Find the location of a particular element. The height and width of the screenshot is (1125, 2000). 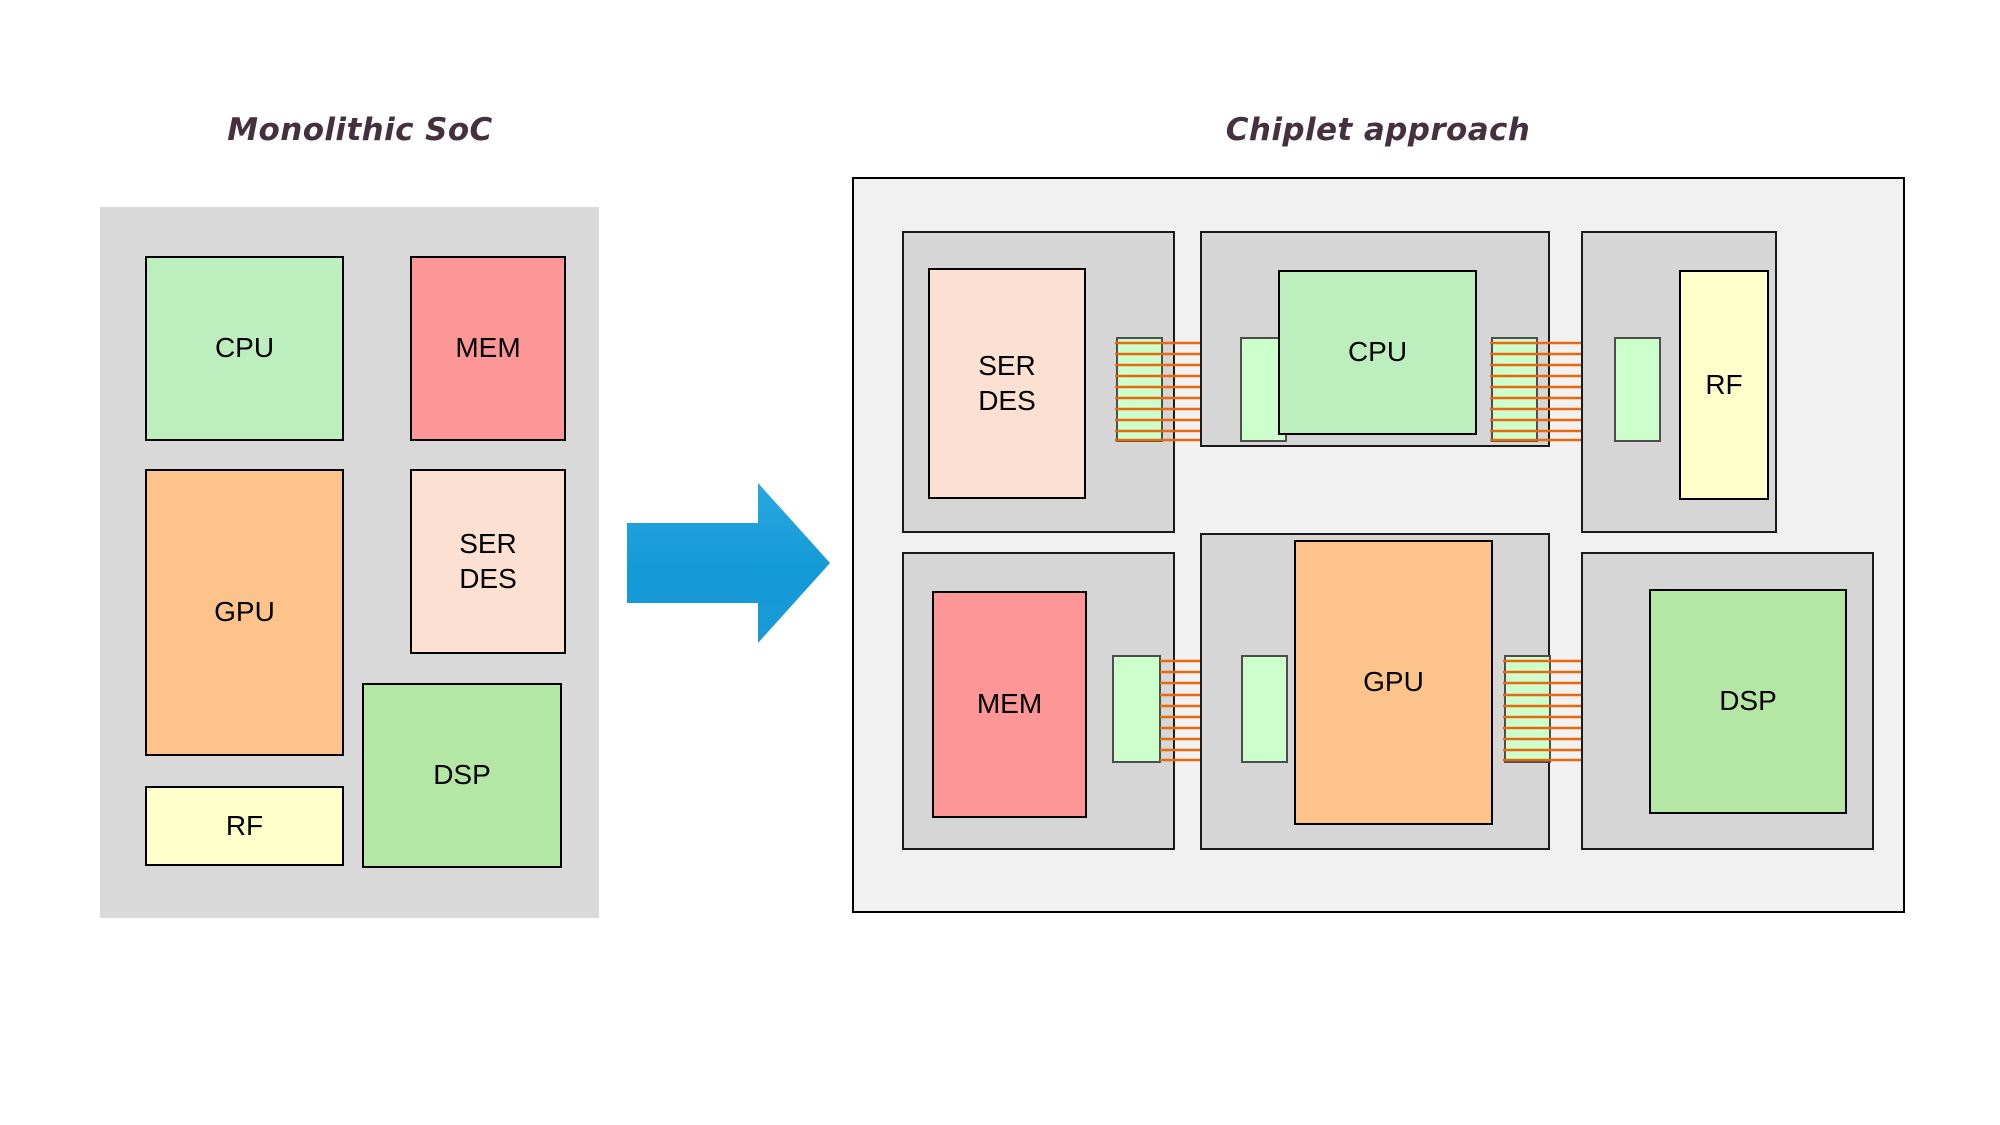

chiplet-pad-gpu-west is located at coordinates (1264, 709).